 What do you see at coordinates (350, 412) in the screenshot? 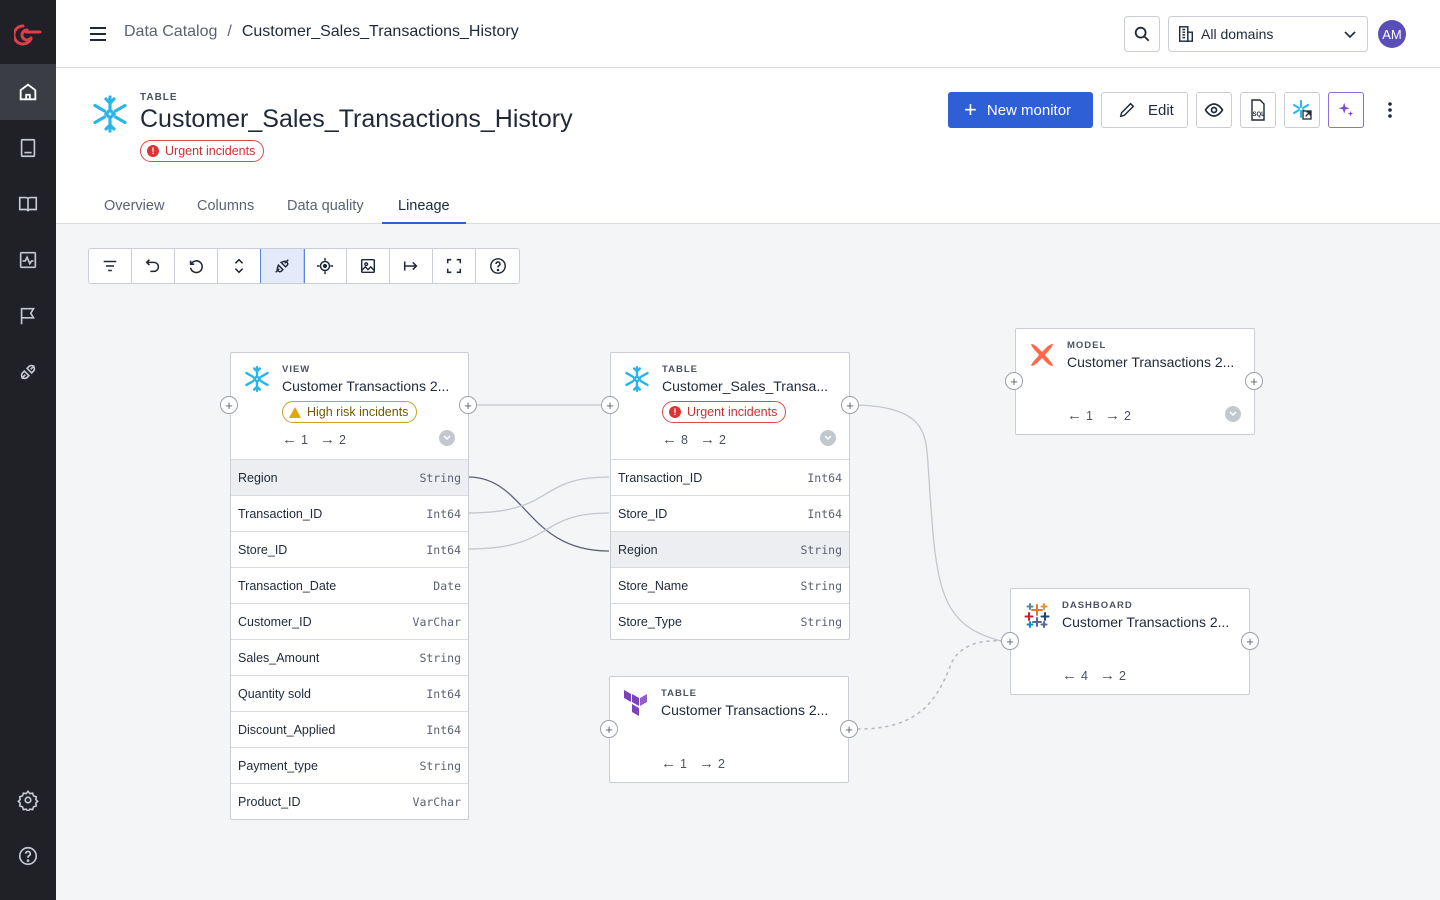
I see `high-risk-badge: High risk incidents` at bounding box center [350, 412].